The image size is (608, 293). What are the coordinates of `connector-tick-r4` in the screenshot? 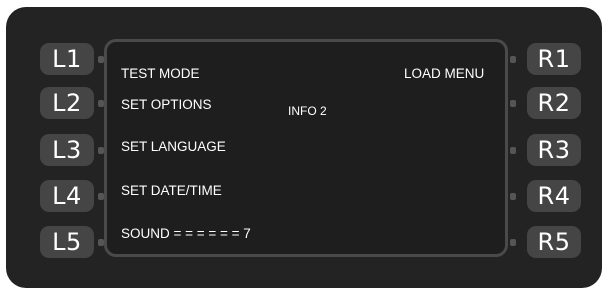 It's located at (513, 196).